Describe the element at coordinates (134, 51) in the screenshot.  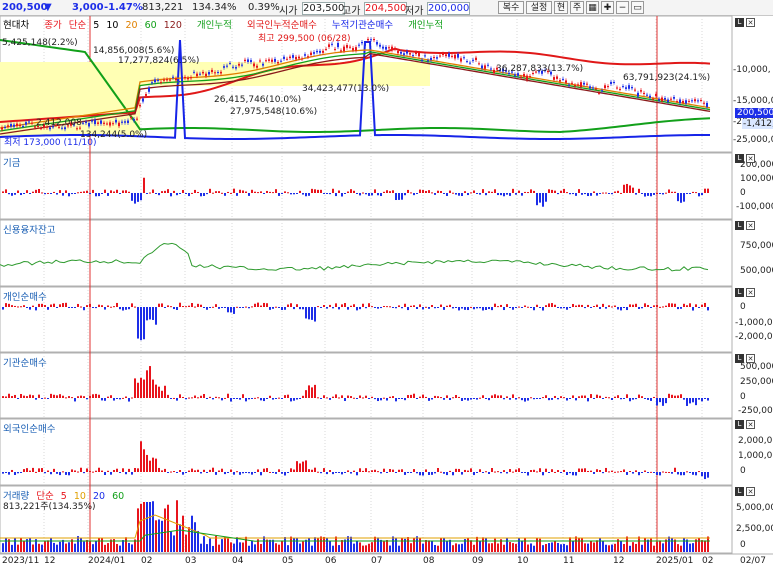
I see `annotation-2: 14,856,008(5.6%)` at that location.